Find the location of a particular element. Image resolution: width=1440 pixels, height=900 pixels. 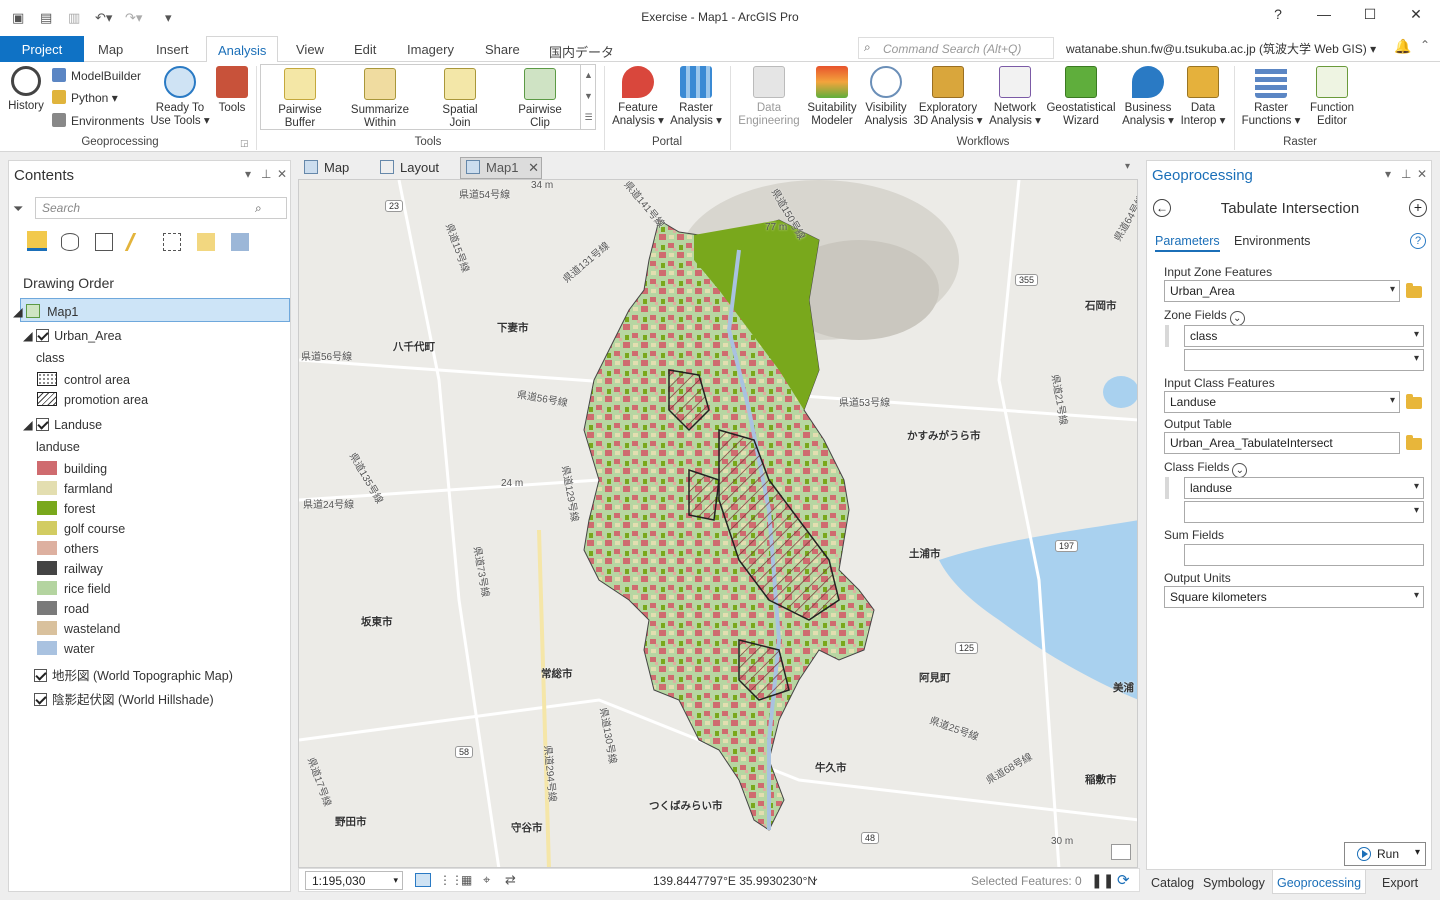

function-editor-button: Function Editor is located at coordinates (1332, 97).